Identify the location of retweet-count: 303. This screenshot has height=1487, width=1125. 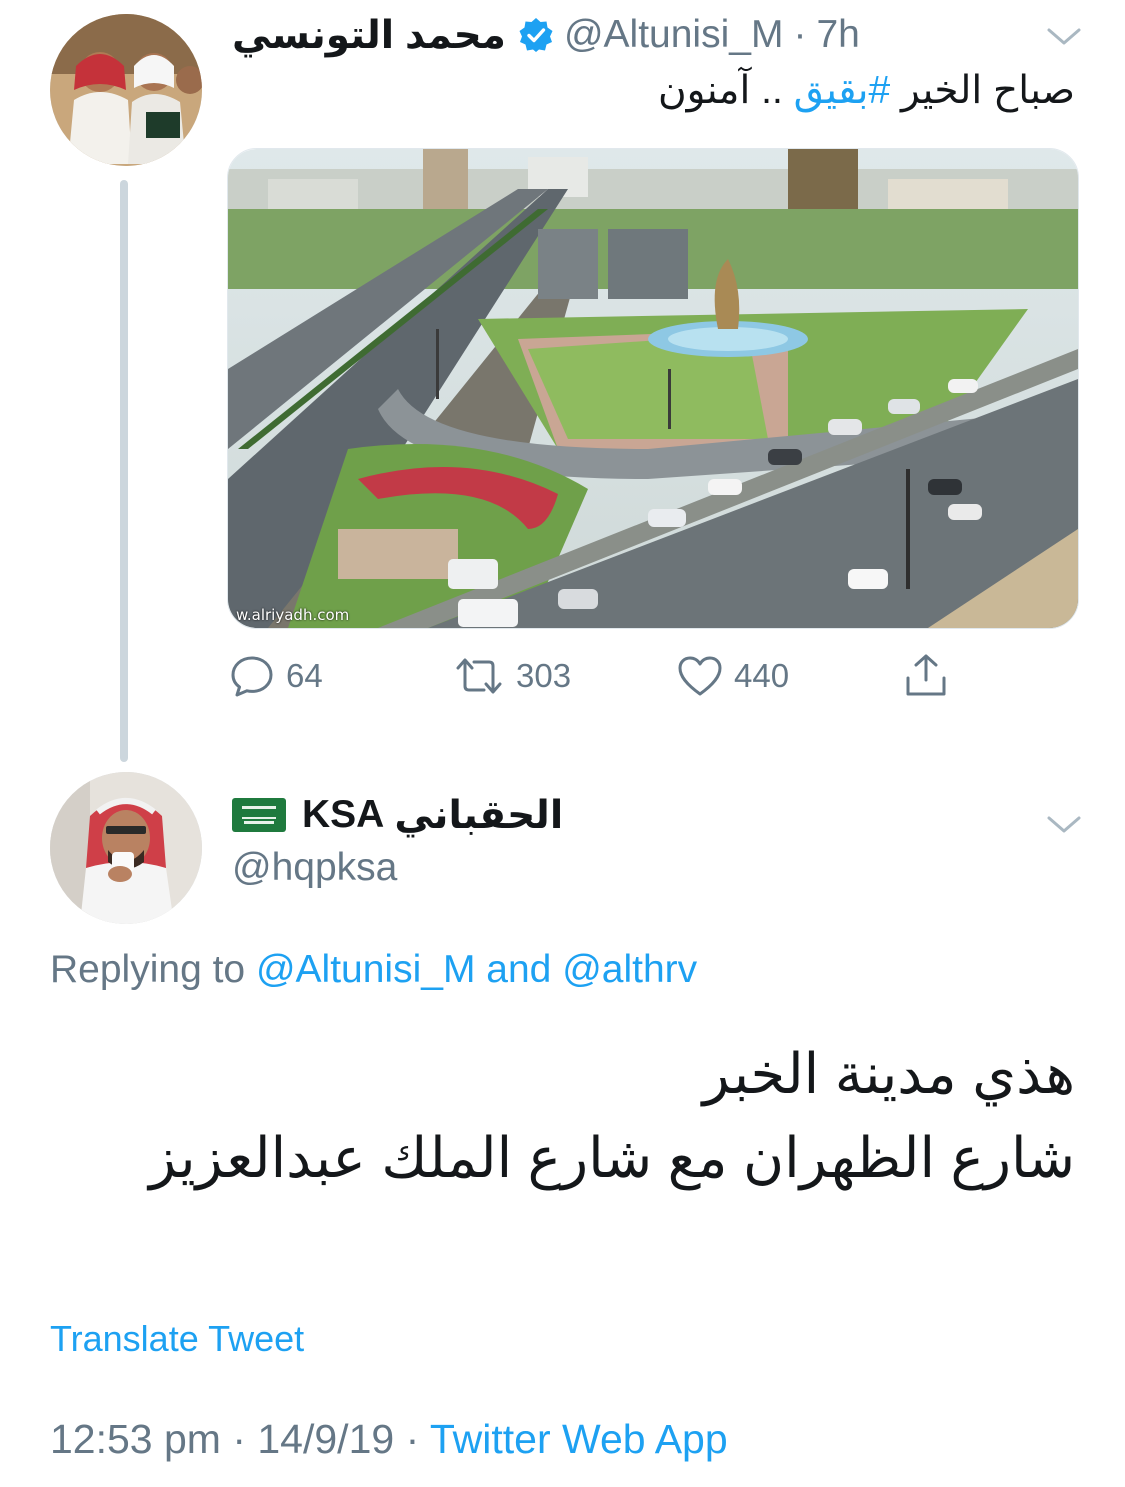
(544, 675).